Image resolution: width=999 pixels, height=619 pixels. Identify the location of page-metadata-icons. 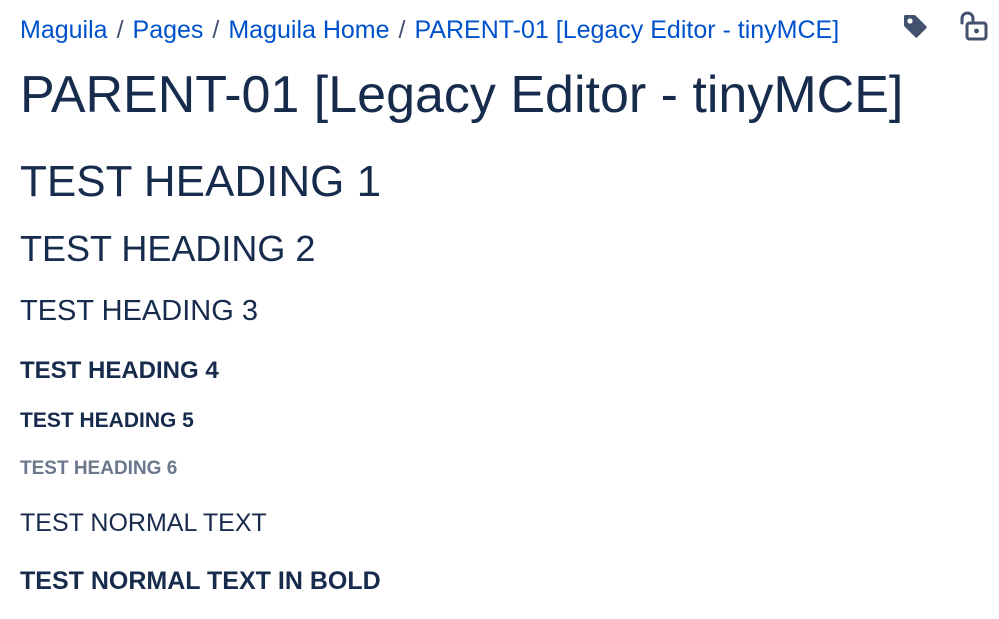
(944, 26).